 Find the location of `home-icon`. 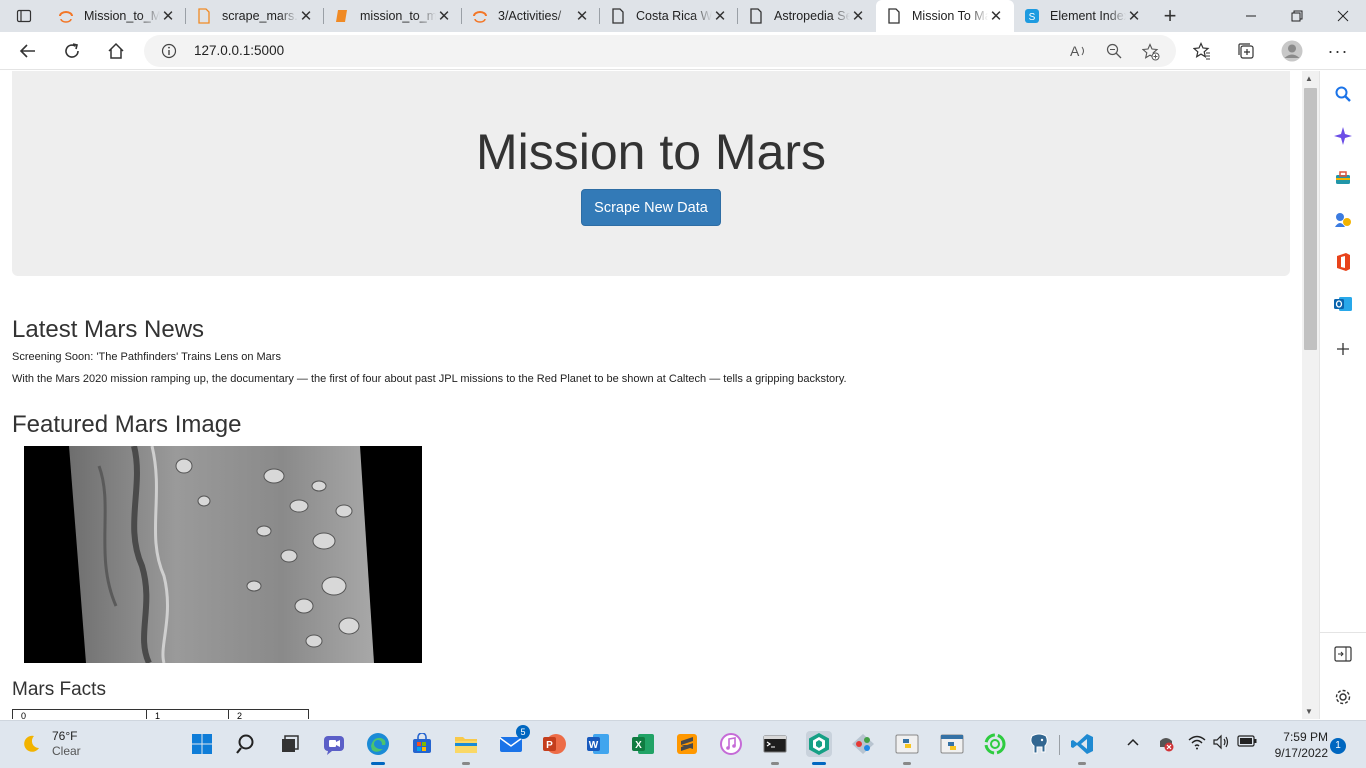

home-icon is located at coordinates (116, 50).